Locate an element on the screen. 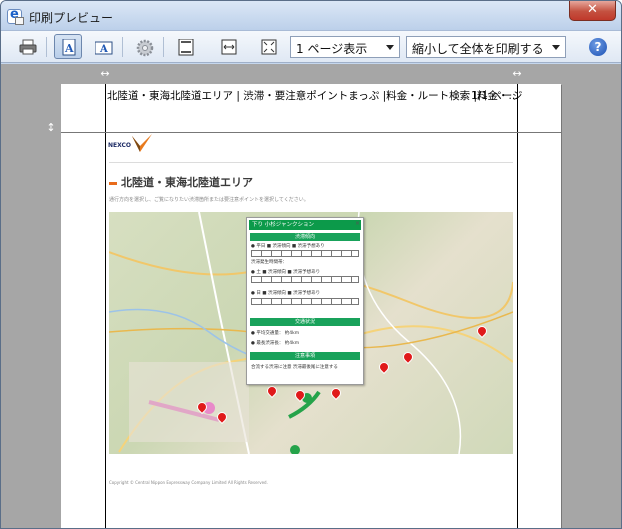 The image size is (622, 529). print-button is located at coordinates (27, 46).